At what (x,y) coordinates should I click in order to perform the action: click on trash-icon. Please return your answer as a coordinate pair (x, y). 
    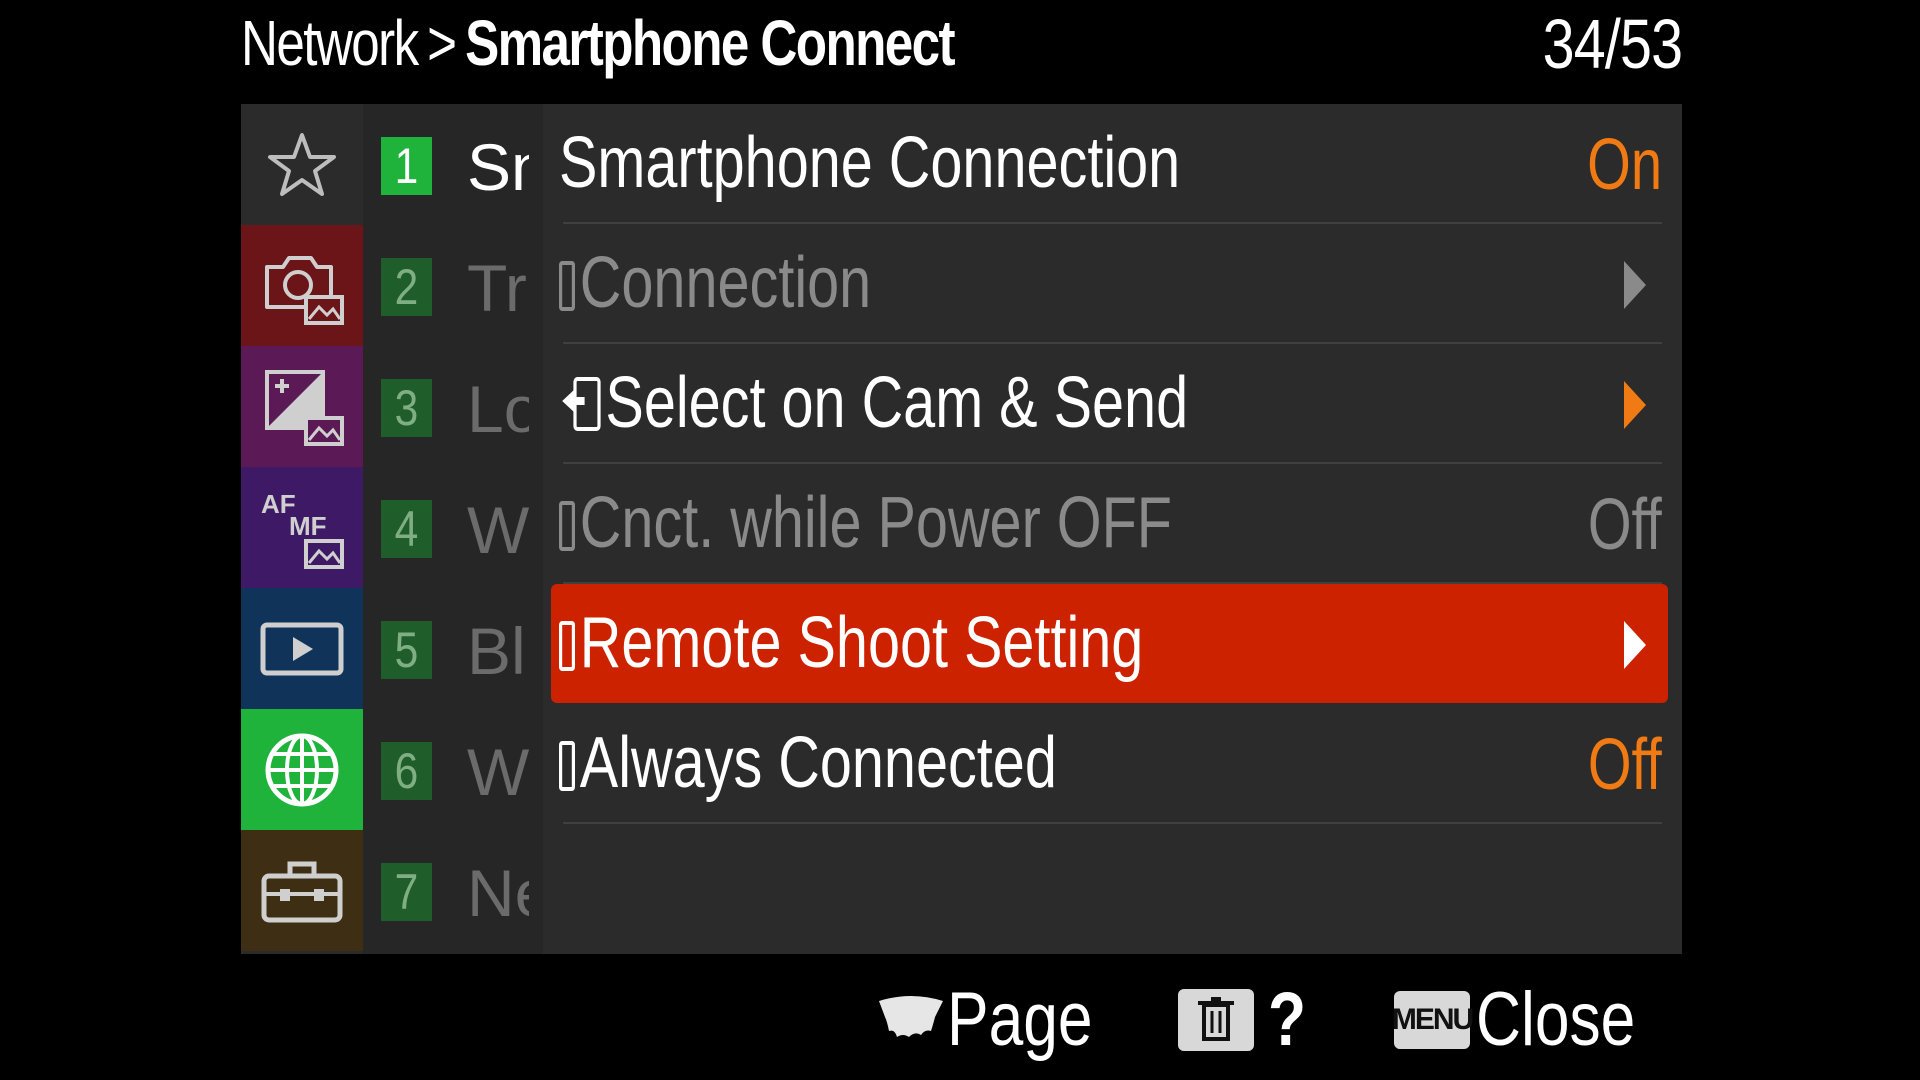
    Looking at the image, I should click on (1216, 1020).